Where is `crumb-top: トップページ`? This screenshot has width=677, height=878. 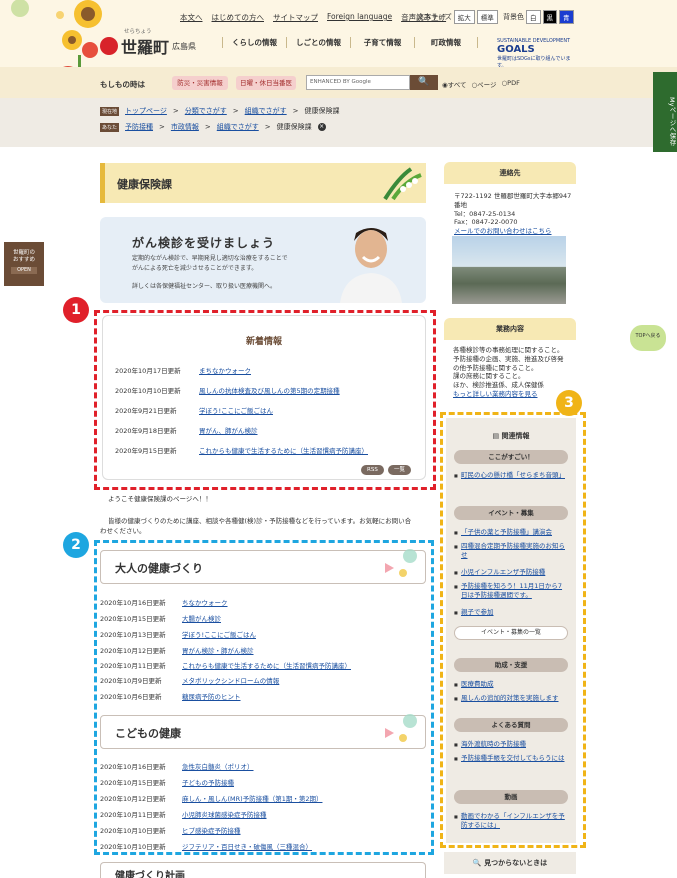
crumb-top: トップページ is located at coordinates (146, 111).